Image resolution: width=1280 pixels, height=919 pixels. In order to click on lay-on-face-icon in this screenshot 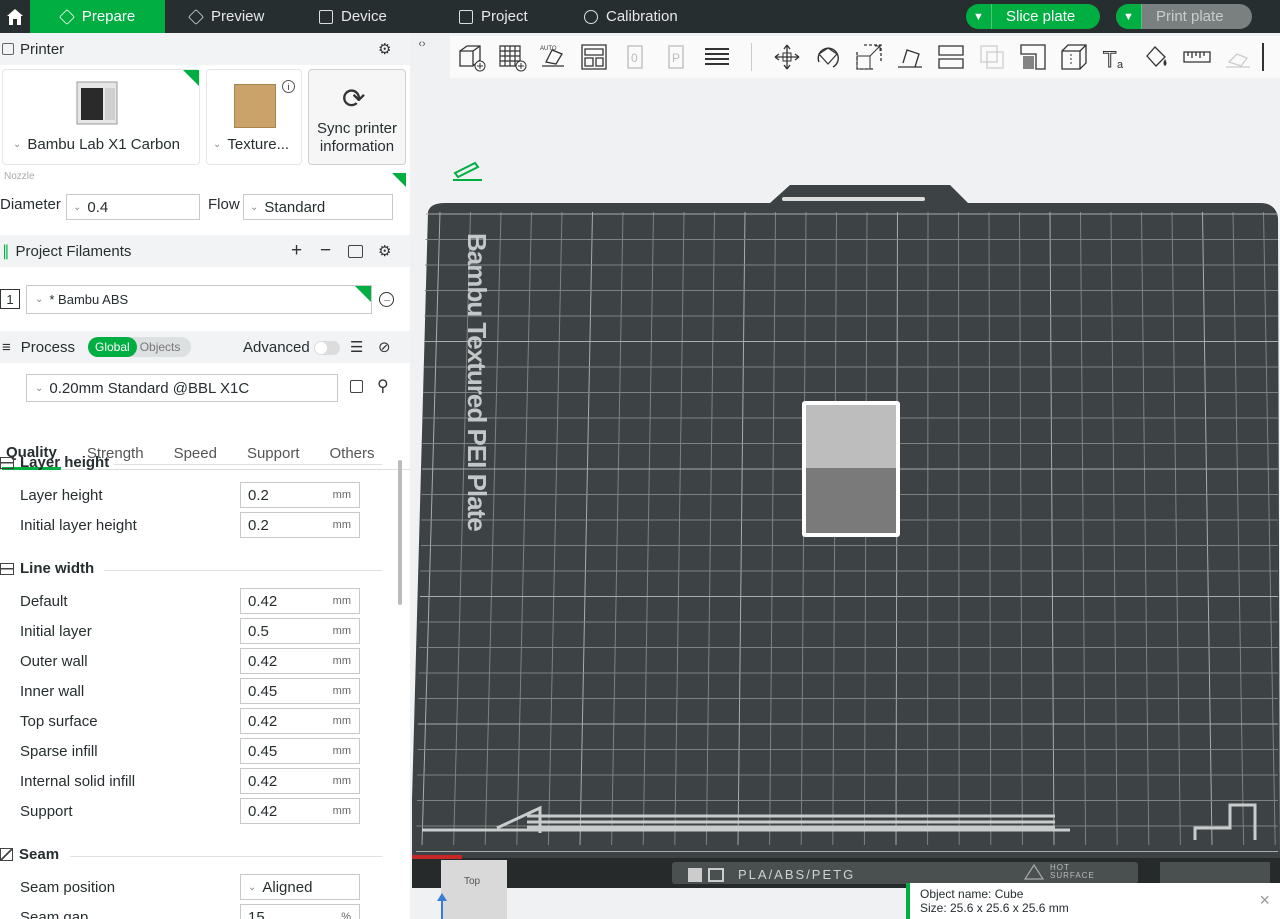, I will do `click(909, 58)`.